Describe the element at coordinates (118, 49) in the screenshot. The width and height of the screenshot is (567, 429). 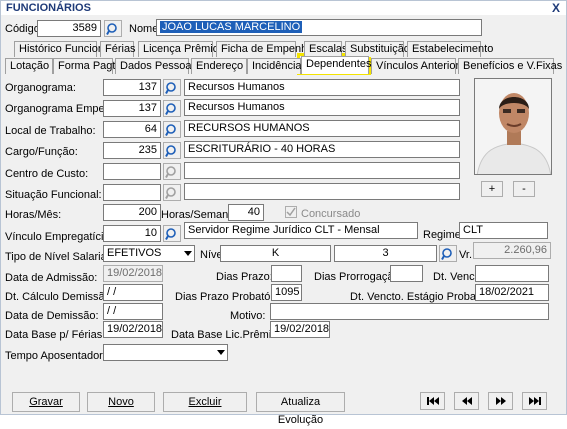
I see `tab-f-rias: Férias` at that location.